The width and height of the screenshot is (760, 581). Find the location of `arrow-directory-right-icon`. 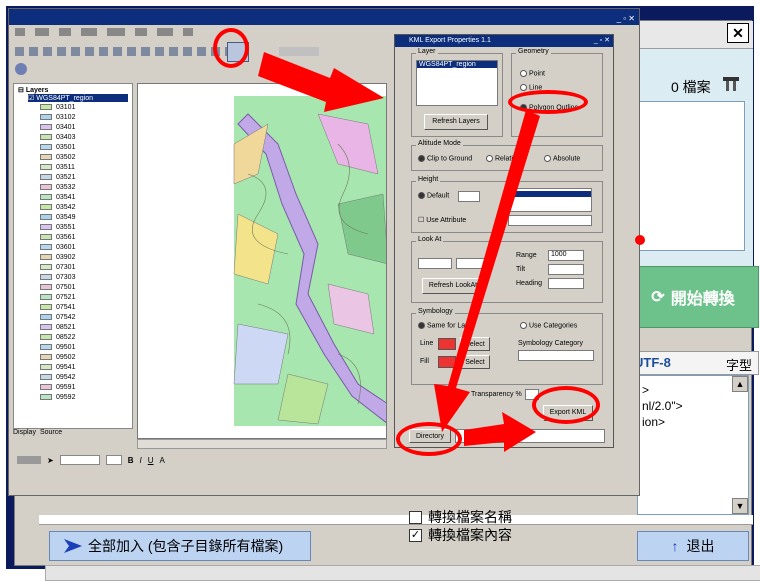

arrow-directory-right-icon is located at coordinates (500, 432).